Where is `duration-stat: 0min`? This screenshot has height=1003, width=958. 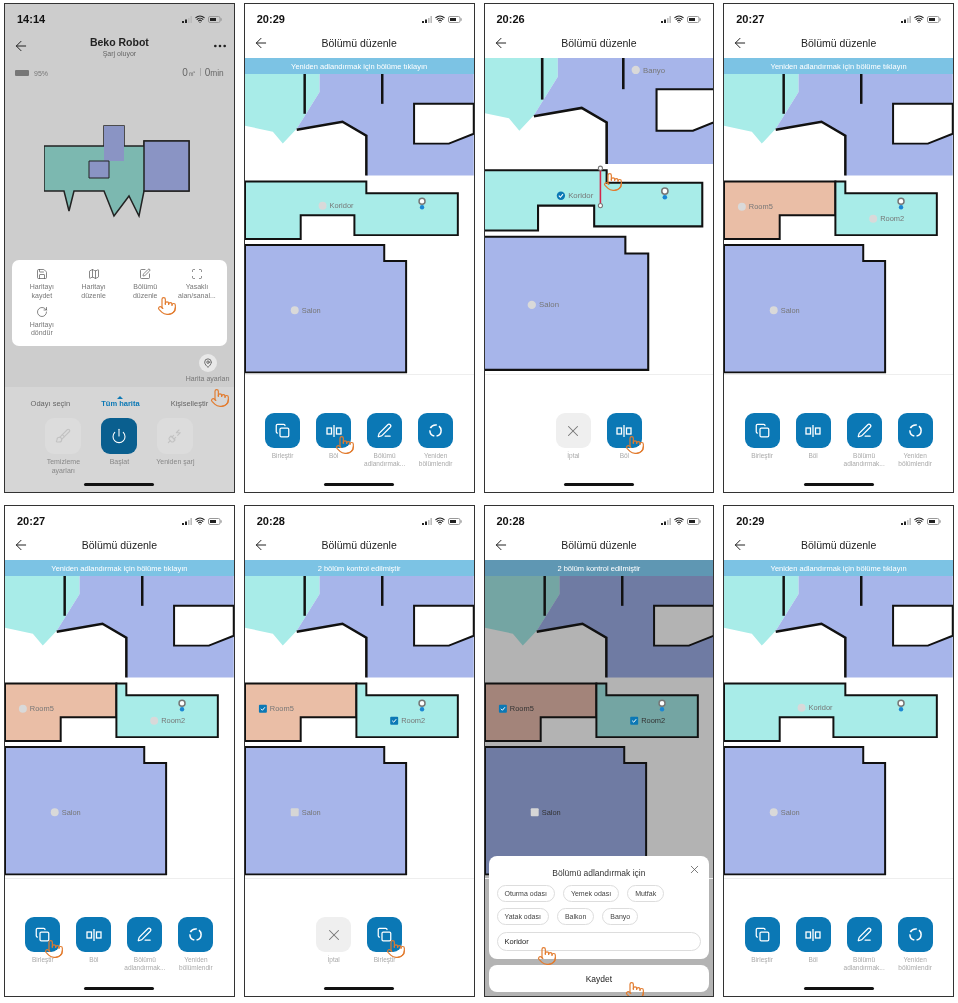
duration-stat: 0min is located at coordinates (214, 72).